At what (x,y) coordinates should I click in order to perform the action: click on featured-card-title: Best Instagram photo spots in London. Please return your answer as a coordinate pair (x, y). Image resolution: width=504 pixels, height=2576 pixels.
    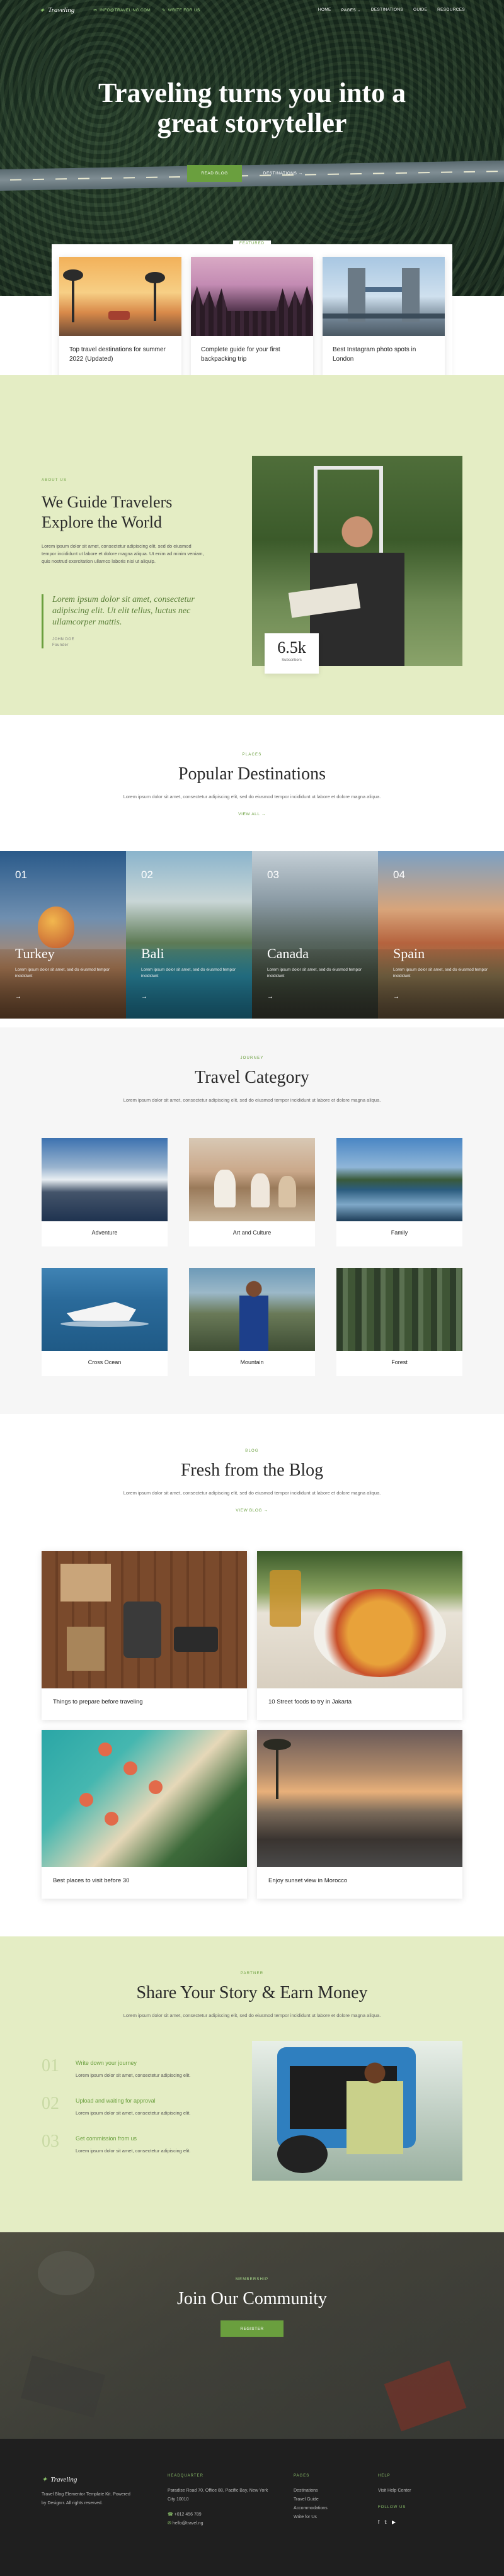
    Looking at the image, I should click on (374, 354).